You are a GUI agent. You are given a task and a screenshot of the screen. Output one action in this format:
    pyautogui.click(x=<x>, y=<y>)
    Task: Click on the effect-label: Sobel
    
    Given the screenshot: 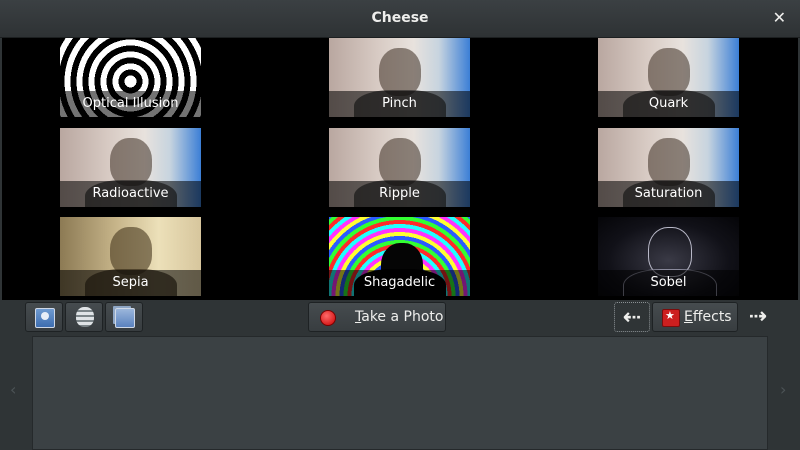 What is the action you would take?
    pyautogui.click(x=668, y=283)
    